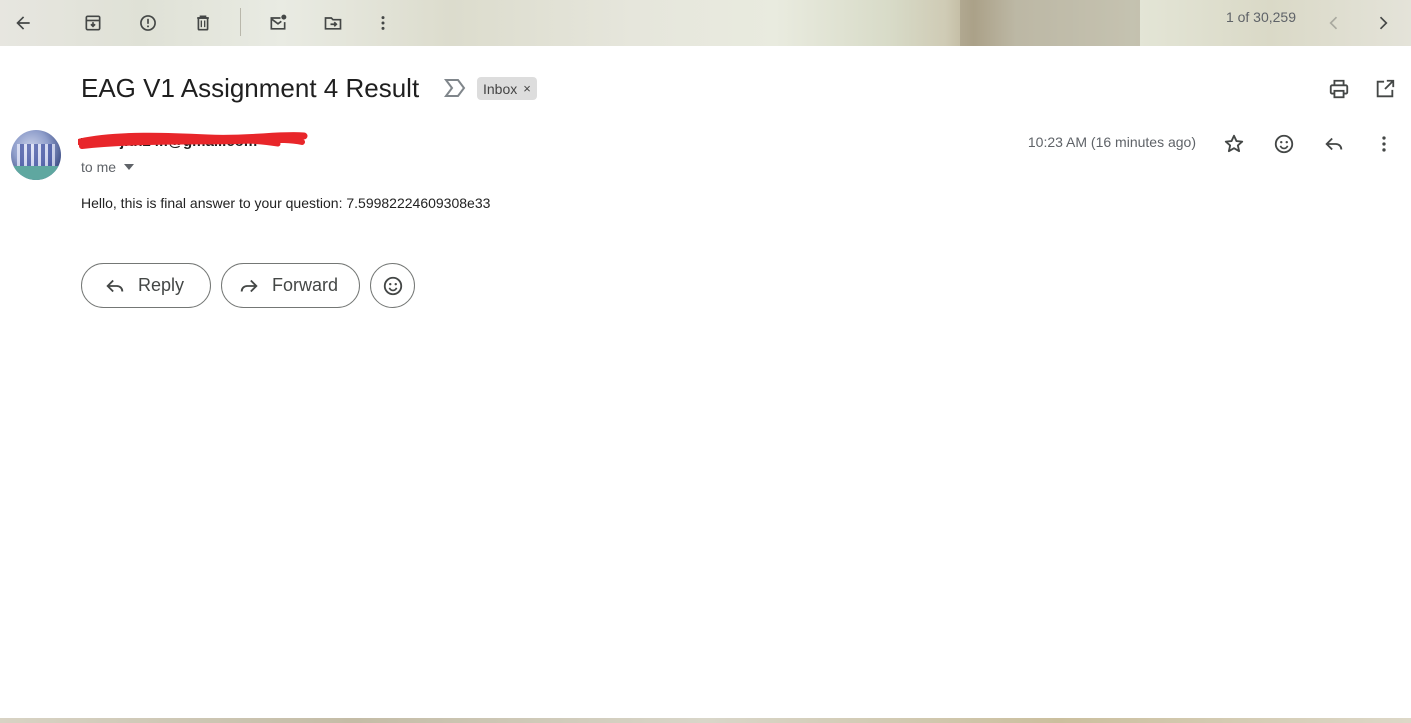 Image resolution: width=1411 pixels, height=723 pixels. I want to click on emoji-icon, so click(392, 285).